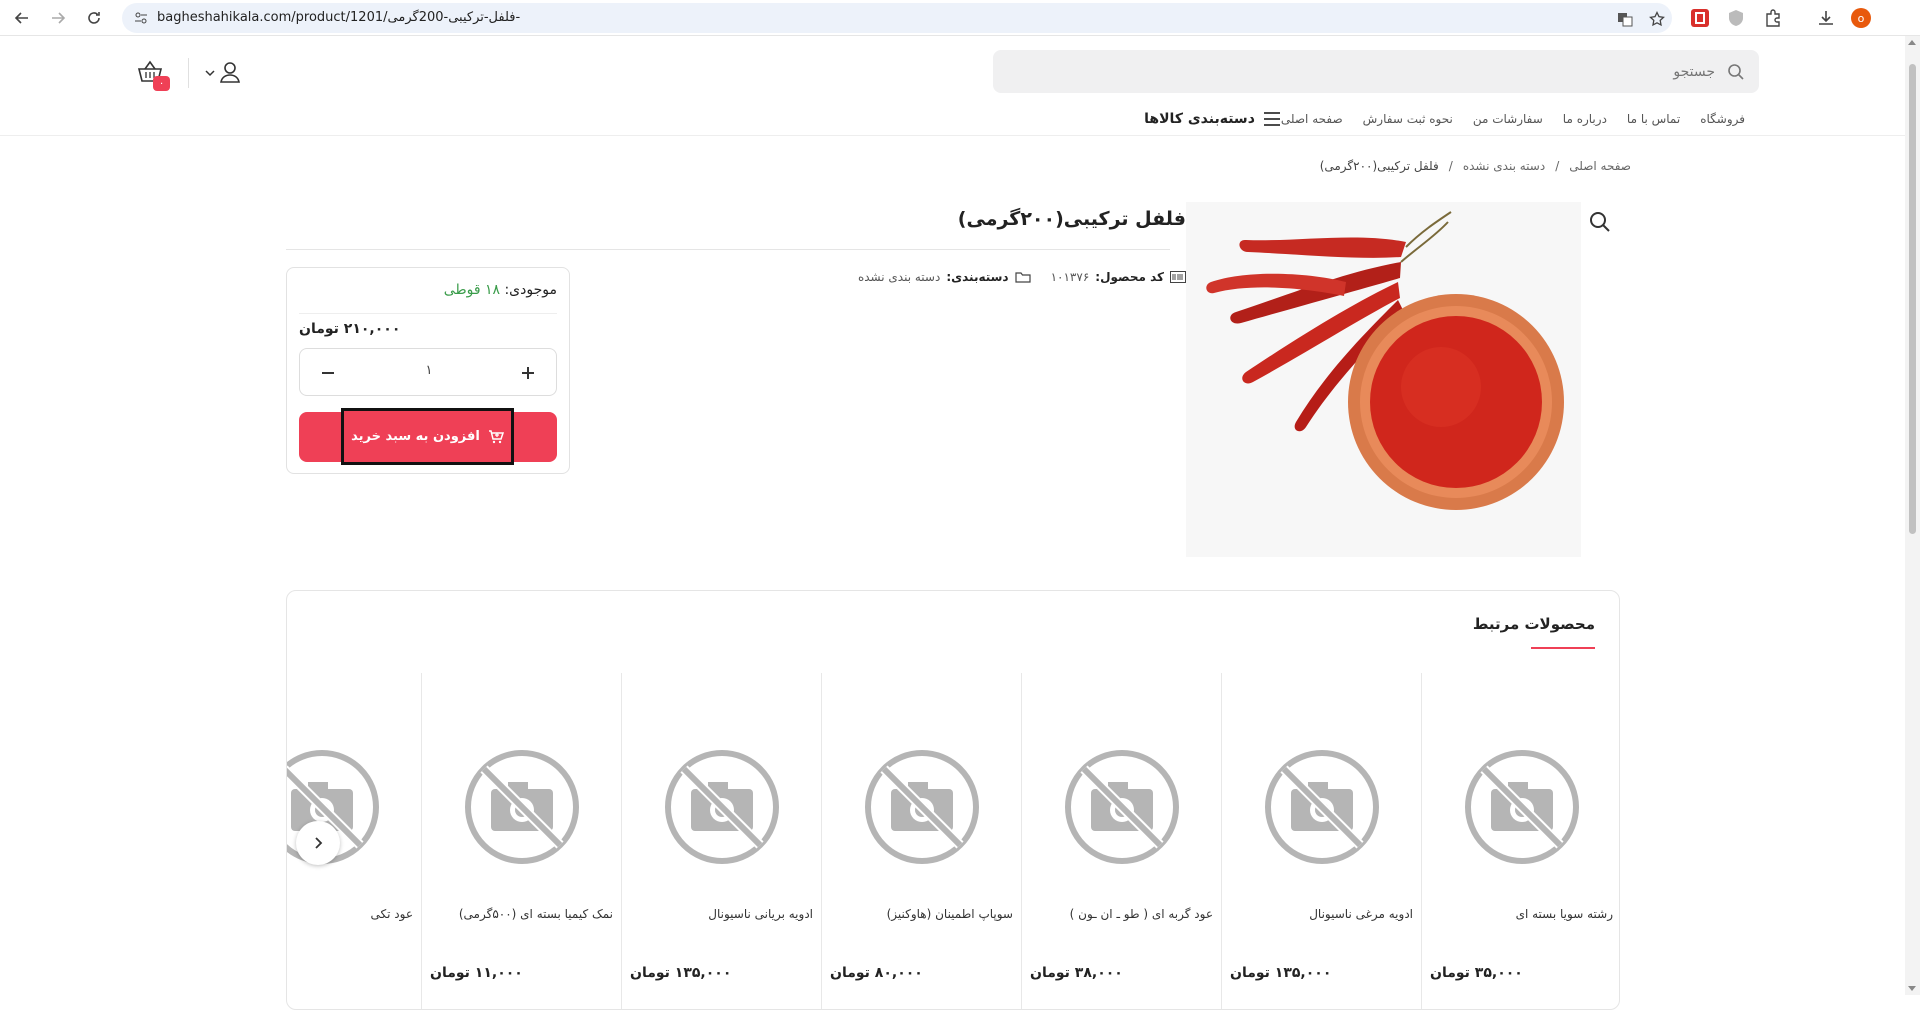 The height and width of the screenshot is (1010, 1920). I want to click on related-product-card: نمک کیمیا بسته ای (۵۰۰گرمی) ۱۱,۰۰۰ تومان, so click(521, 841).